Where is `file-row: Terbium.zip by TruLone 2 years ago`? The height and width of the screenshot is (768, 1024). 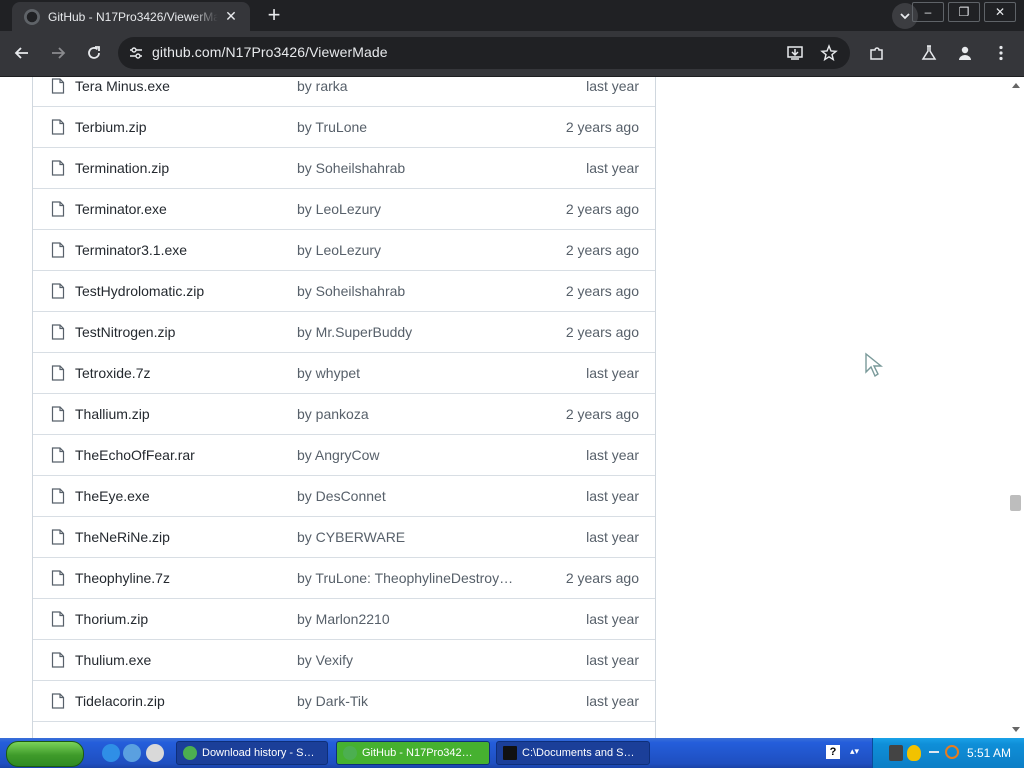
file-row: Terbium.zip by TruLone 2 years ago is located at coordinates (344, 126).